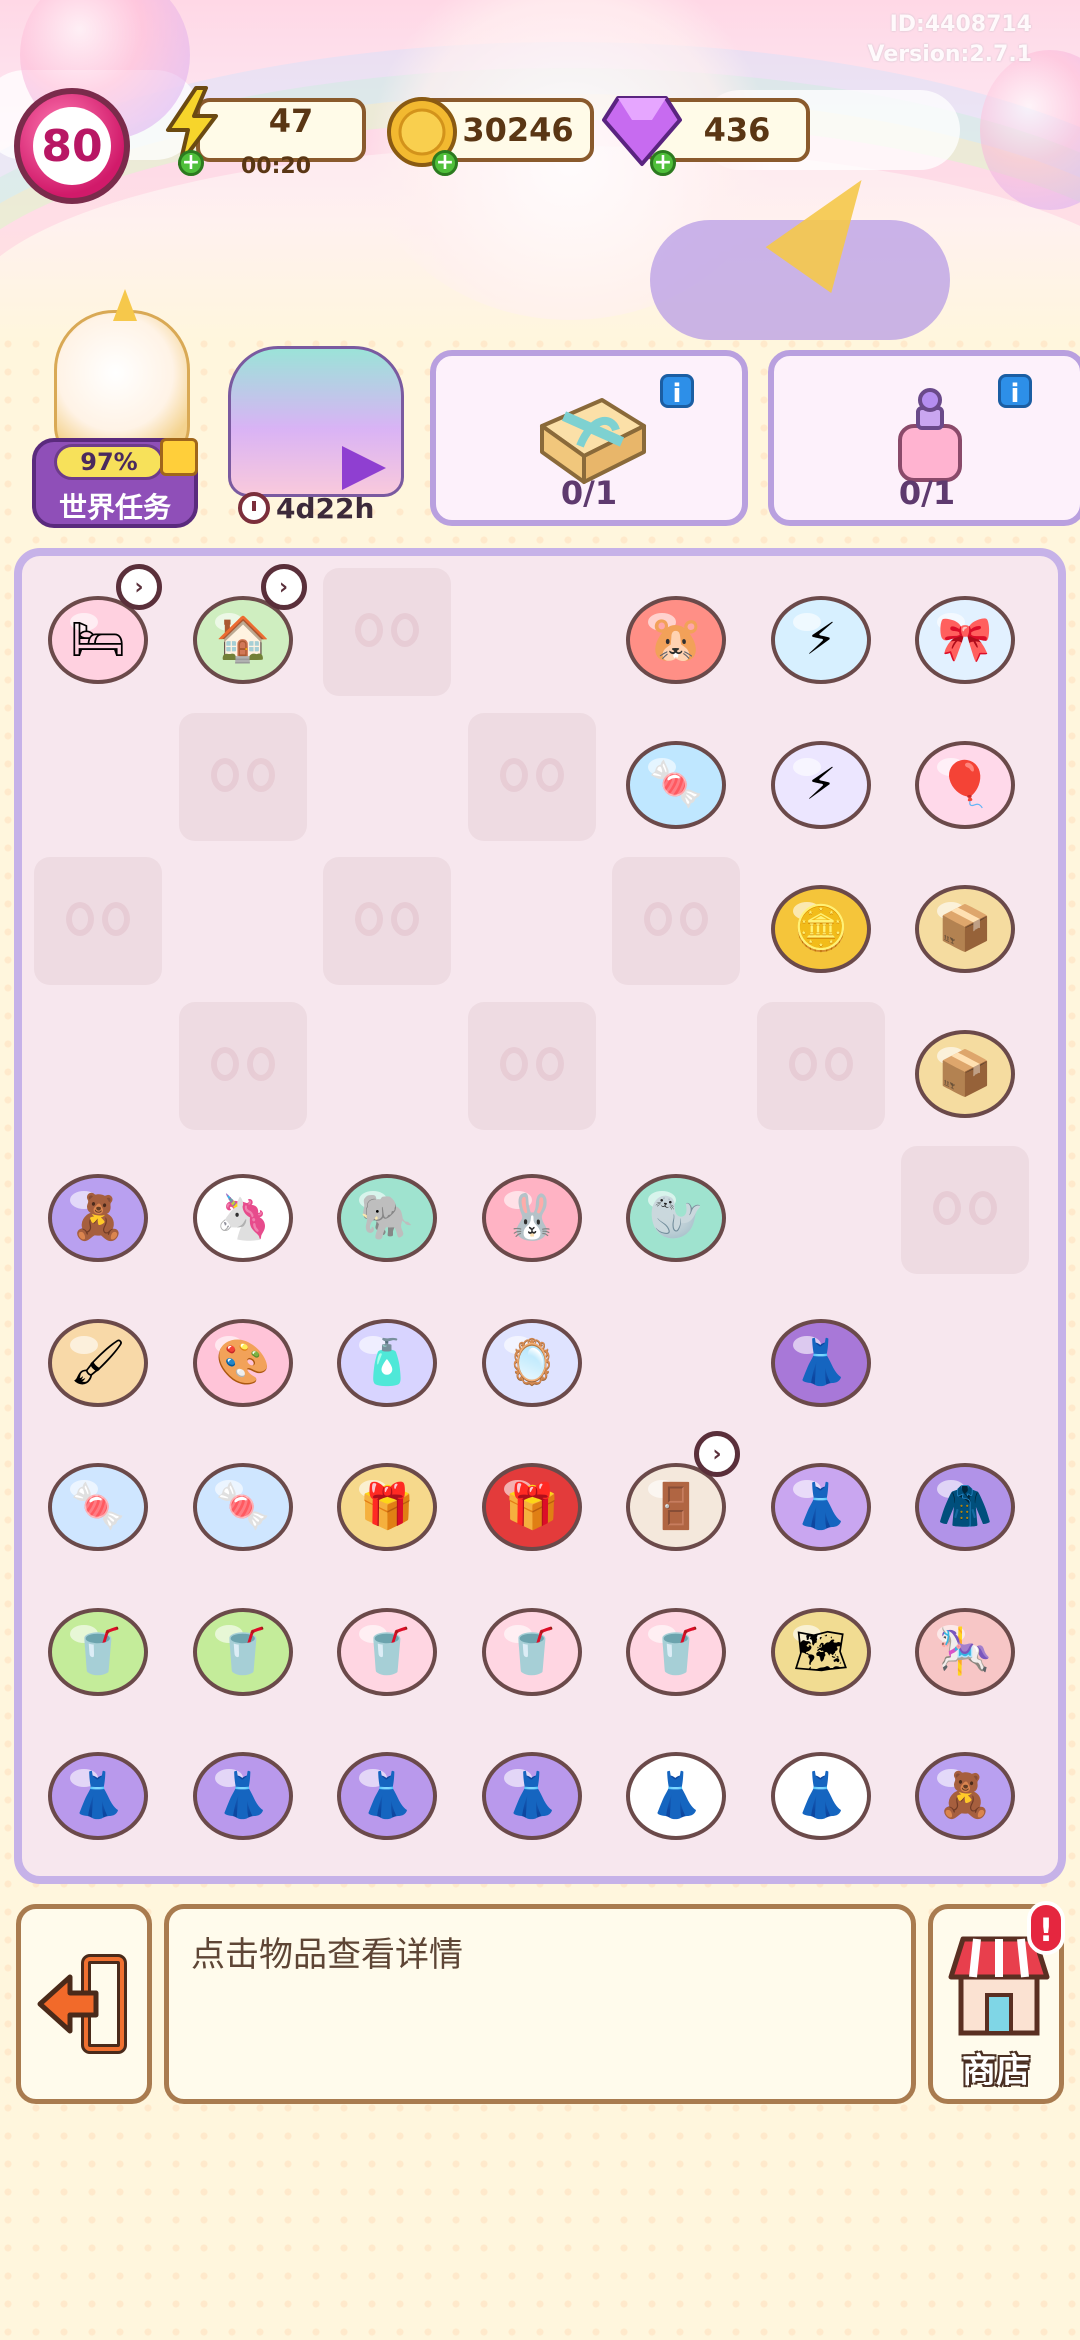 The image size is (1080, 2340). I want to click on board-cell-purple-dress: 👗, so click(821, 1499).